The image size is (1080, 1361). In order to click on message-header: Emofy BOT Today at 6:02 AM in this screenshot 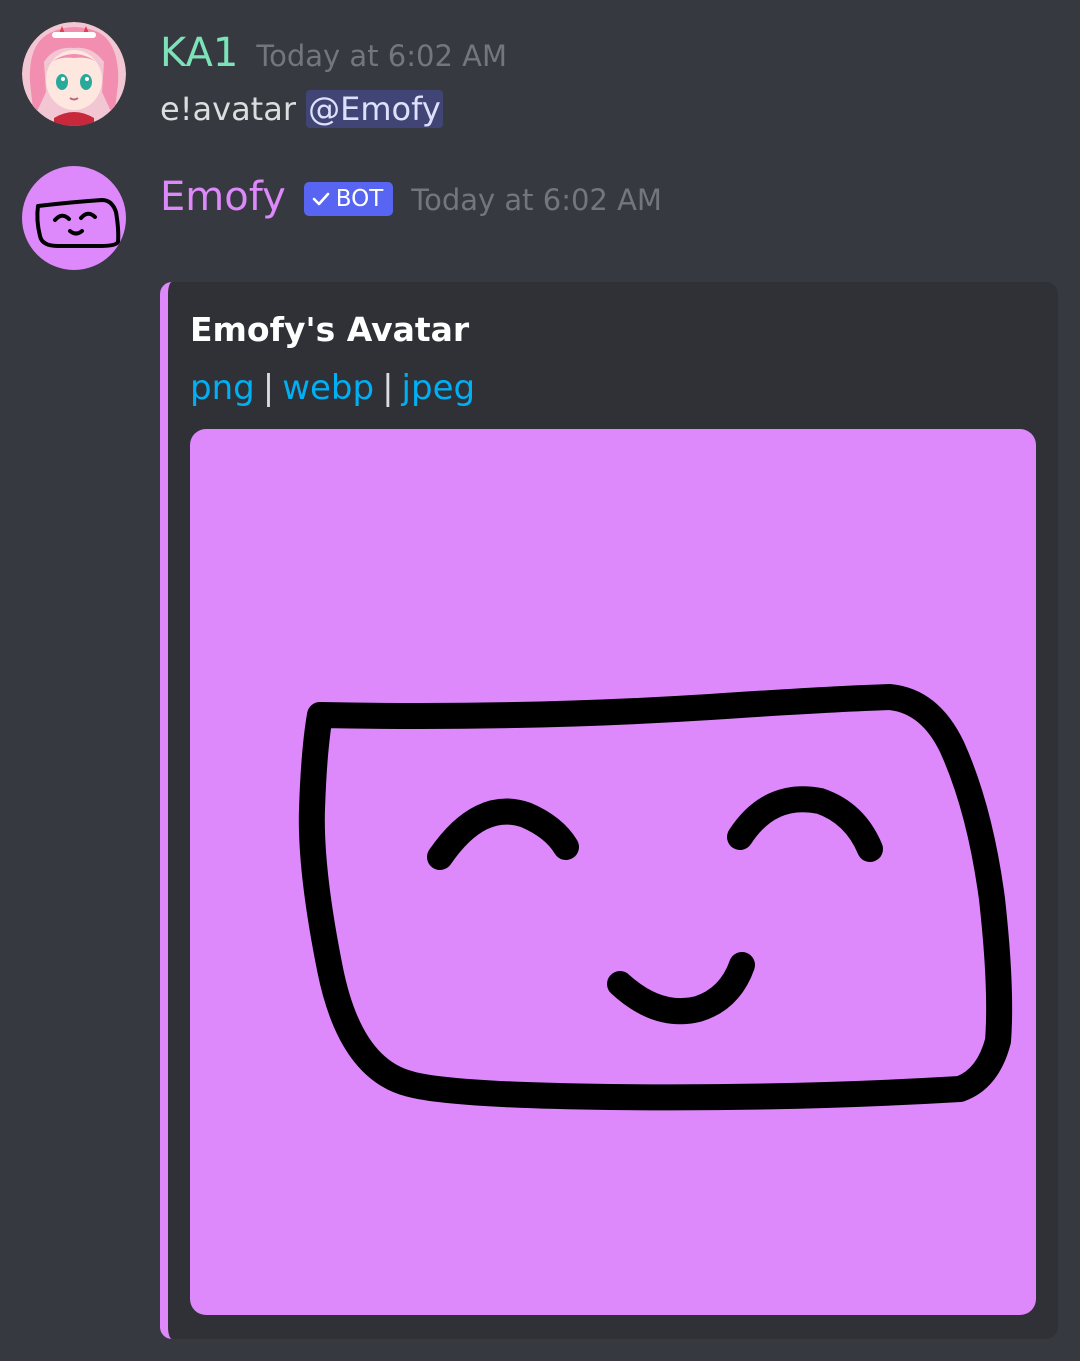, I will do `click(411, 197)`.